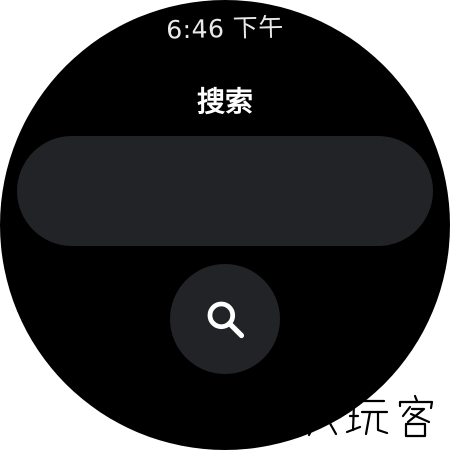  I want to click on search-icon, so click(225, 319).